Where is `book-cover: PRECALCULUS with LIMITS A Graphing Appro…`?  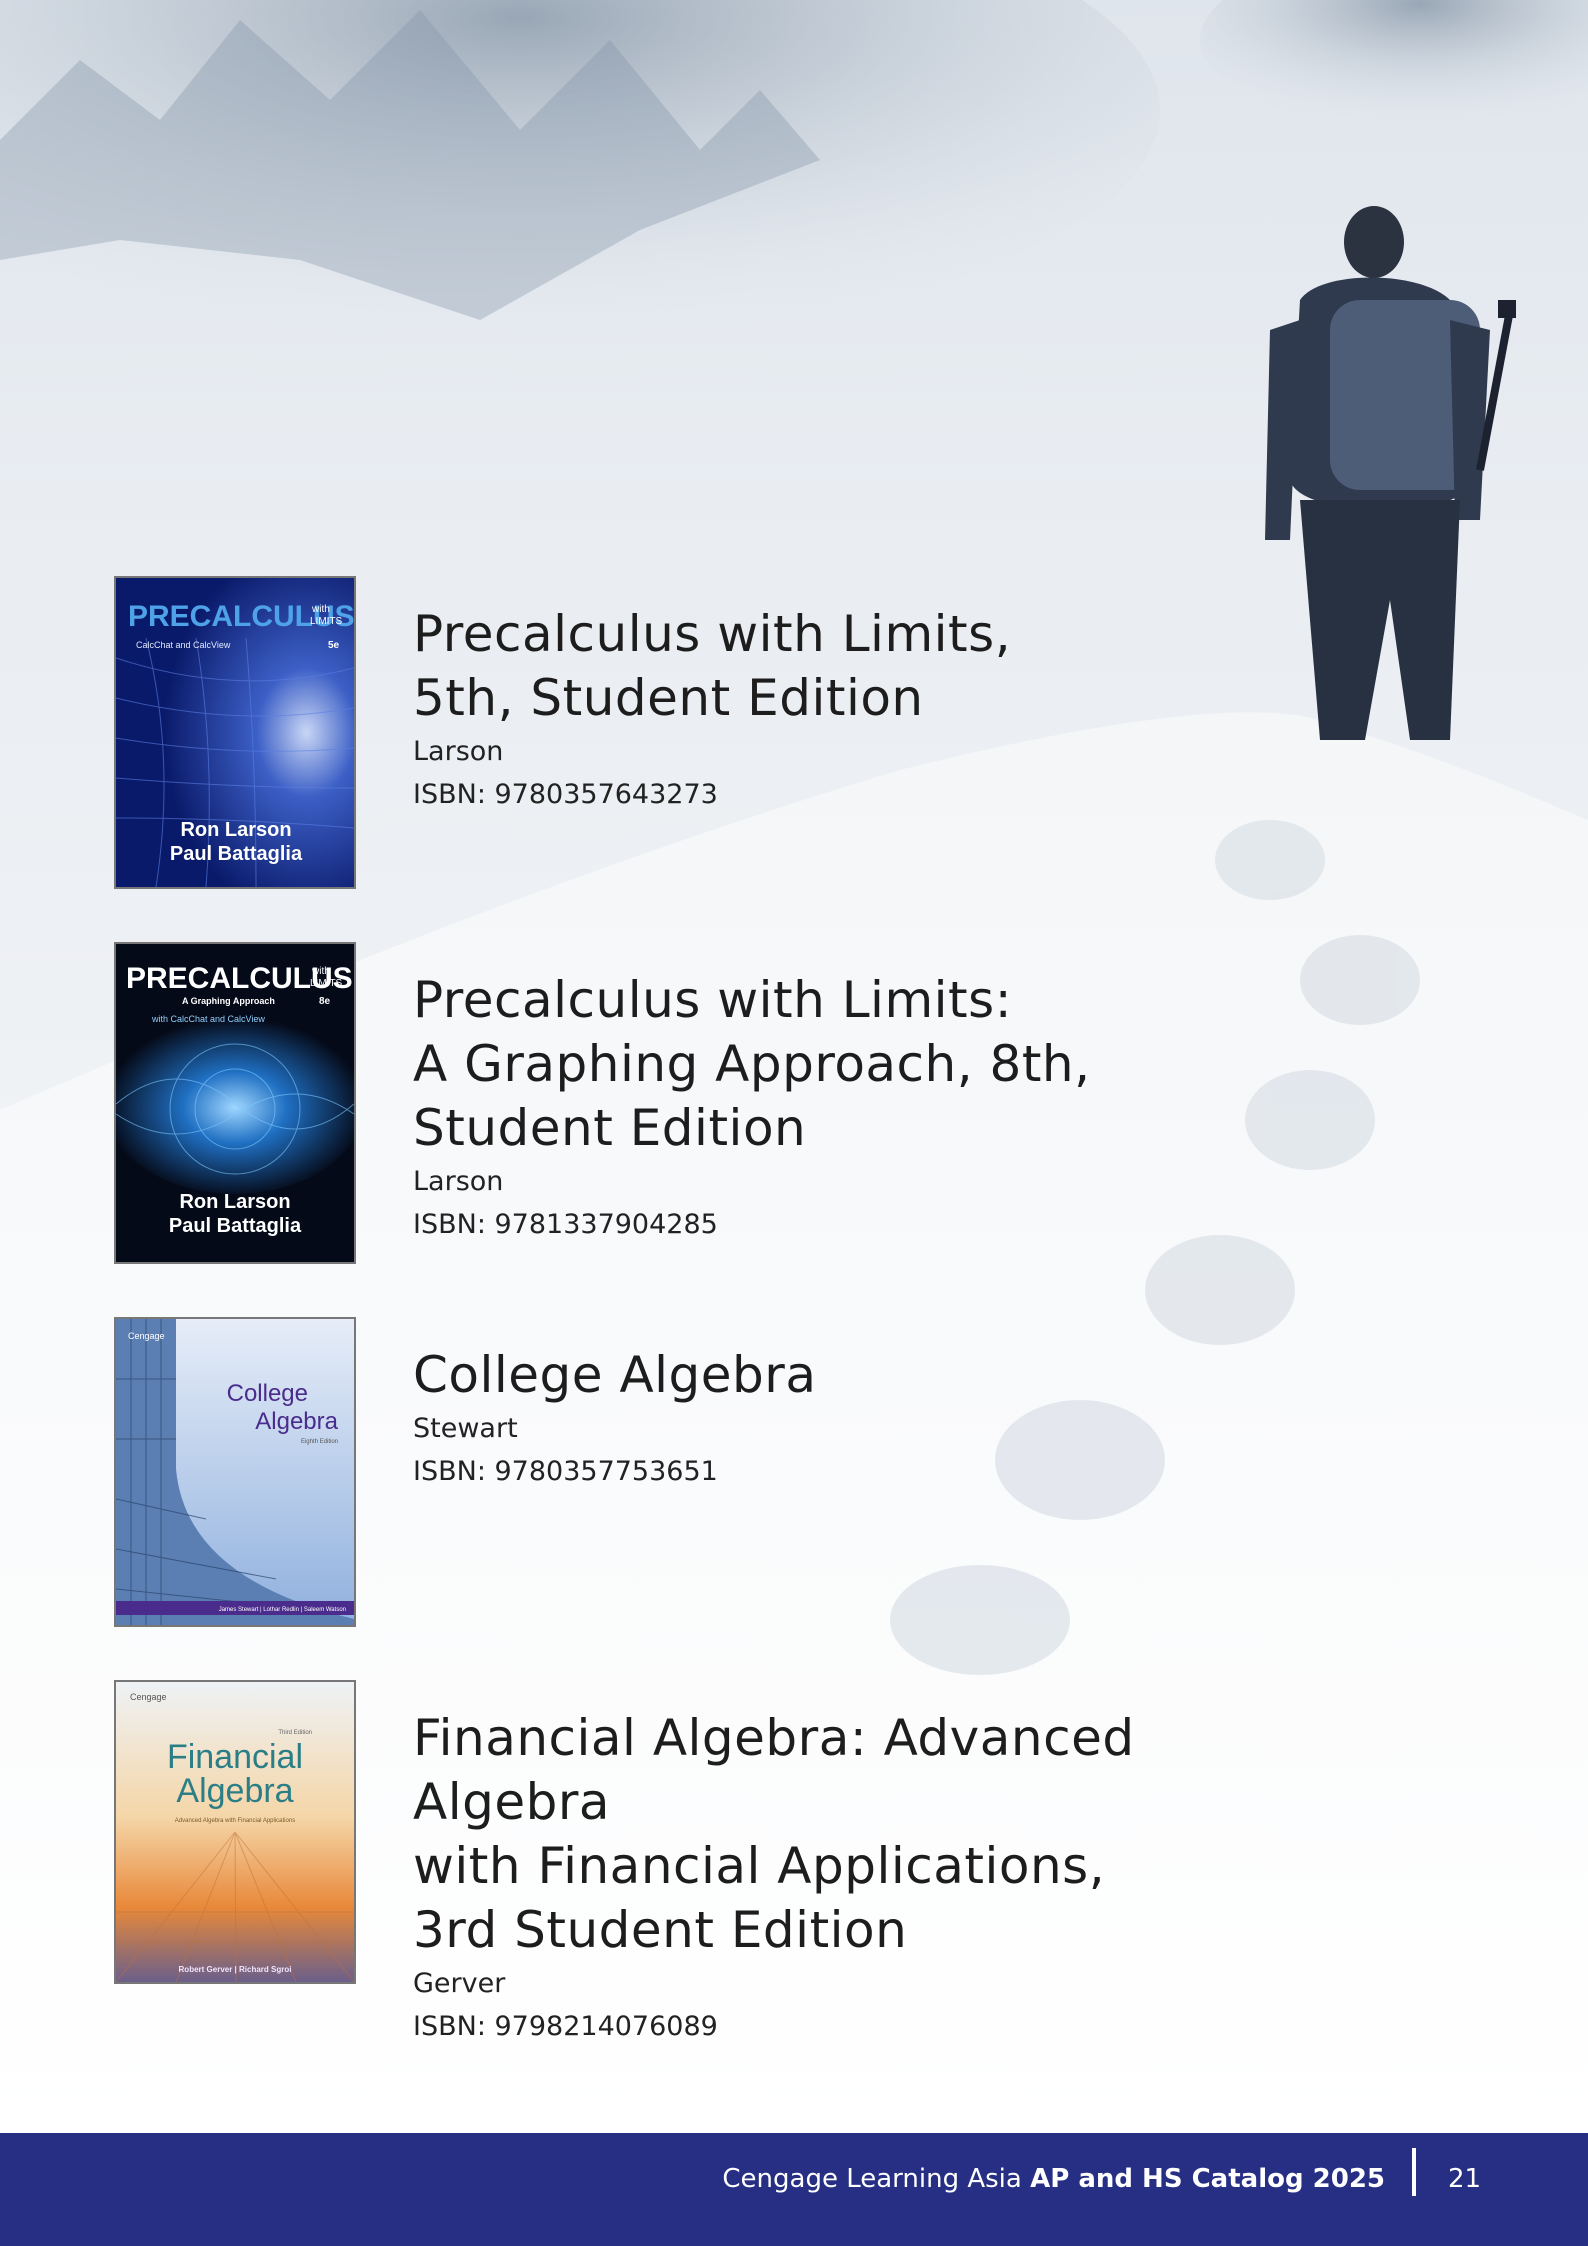
book-cover: PRECALCULUS with LIMITS A Graphing Appro… is located at coordinates (235, 1103).